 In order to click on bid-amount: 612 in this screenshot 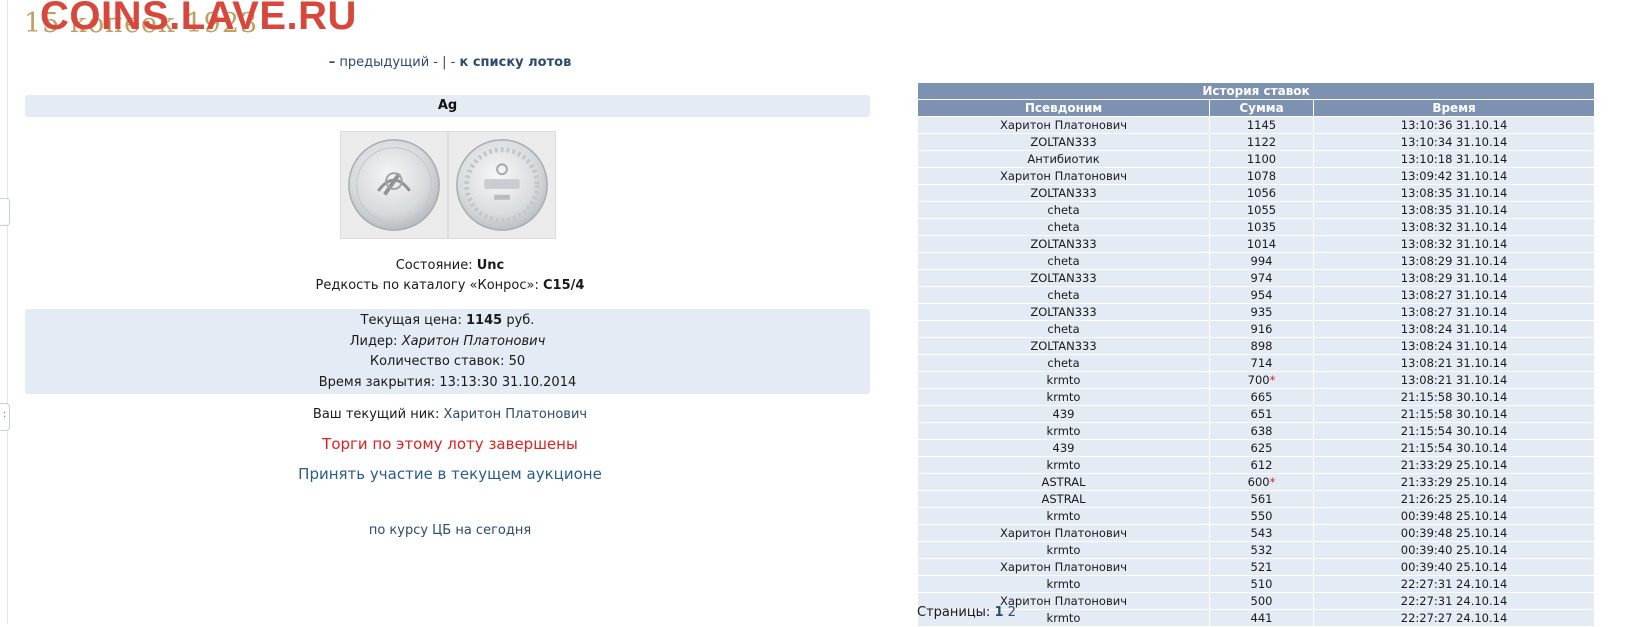, I will do `click(1261, 465)`.